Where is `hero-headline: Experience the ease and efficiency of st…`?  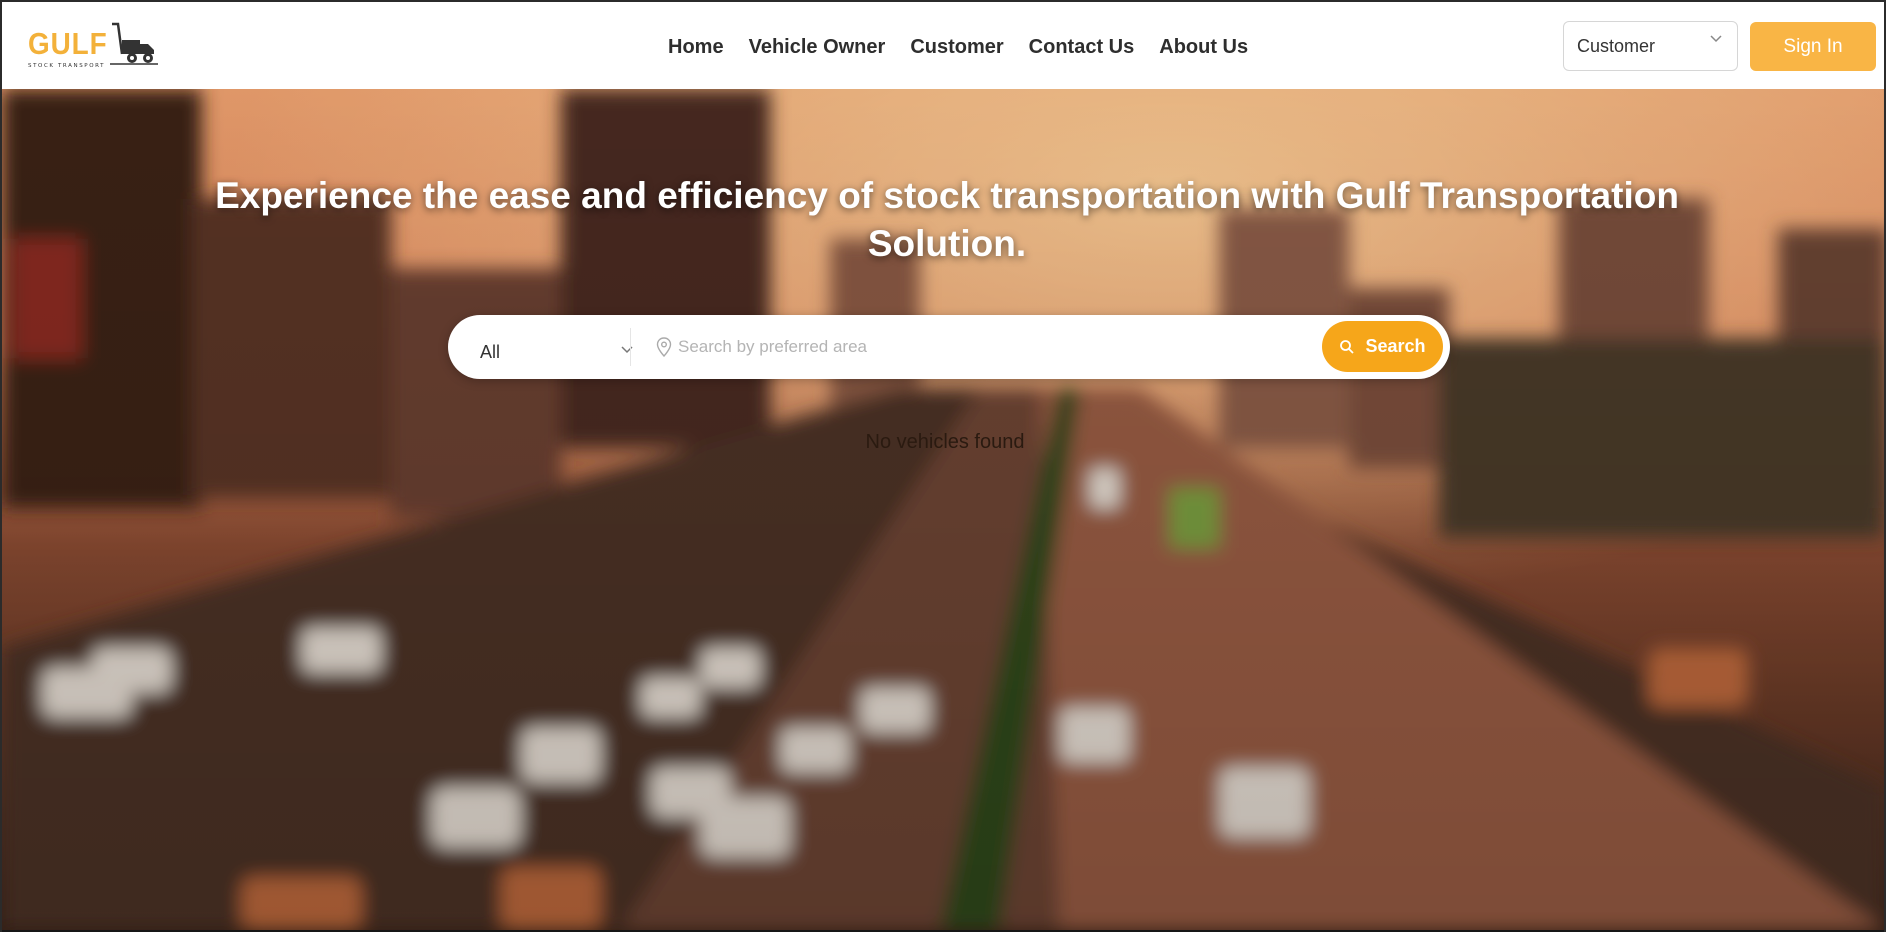
hero-headline: Experience the ease and efficiency of st… is located at coordinates (947, 219).